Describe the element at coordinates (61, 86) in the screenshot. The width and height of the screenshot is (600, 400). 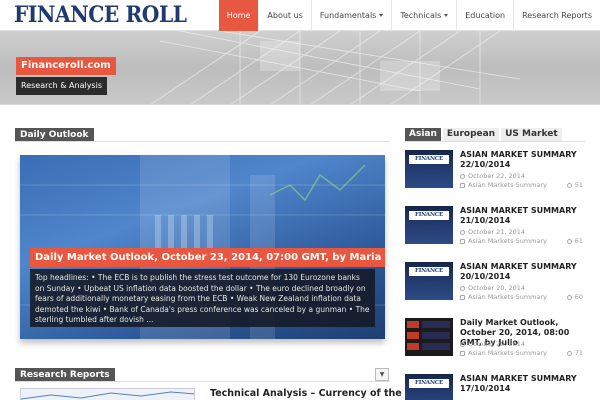
I see `brand-tagline: Research & Analysis` at that location.